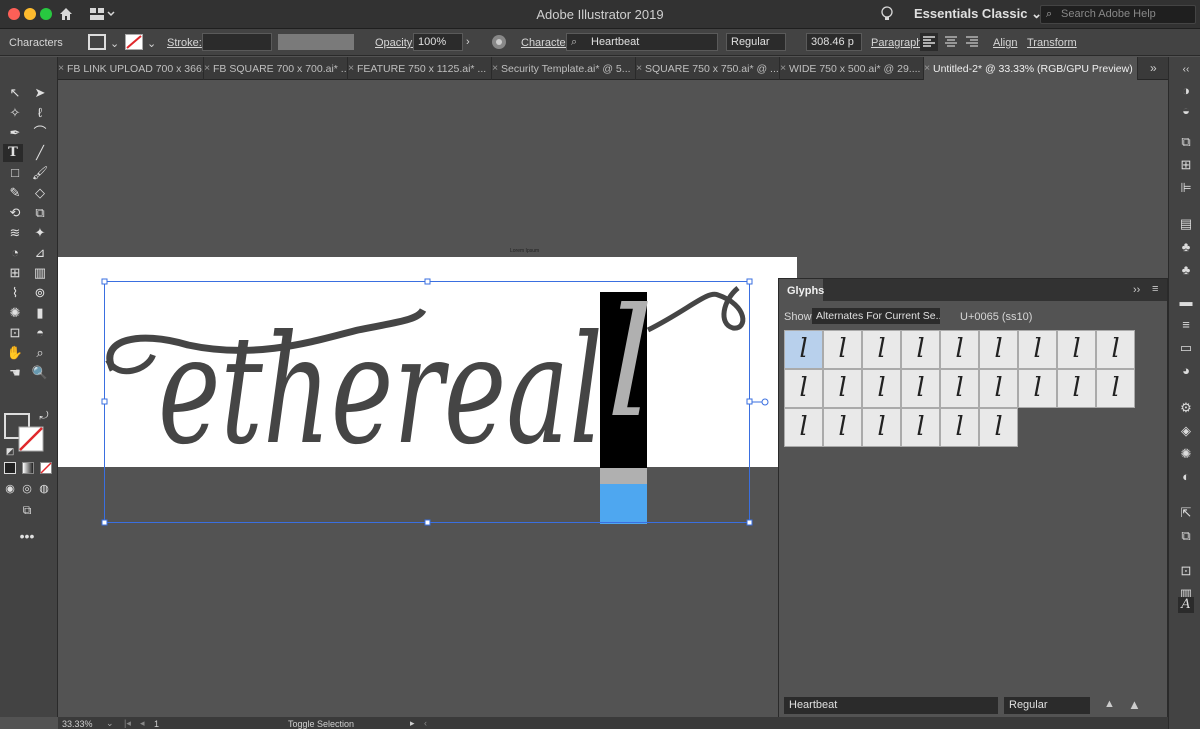 The image size is (1200, 729). What do you see at coordinates (44, 489) in the screenshot?
I see `draw-inside-icon: ◍` at bounding box center [44, 489].